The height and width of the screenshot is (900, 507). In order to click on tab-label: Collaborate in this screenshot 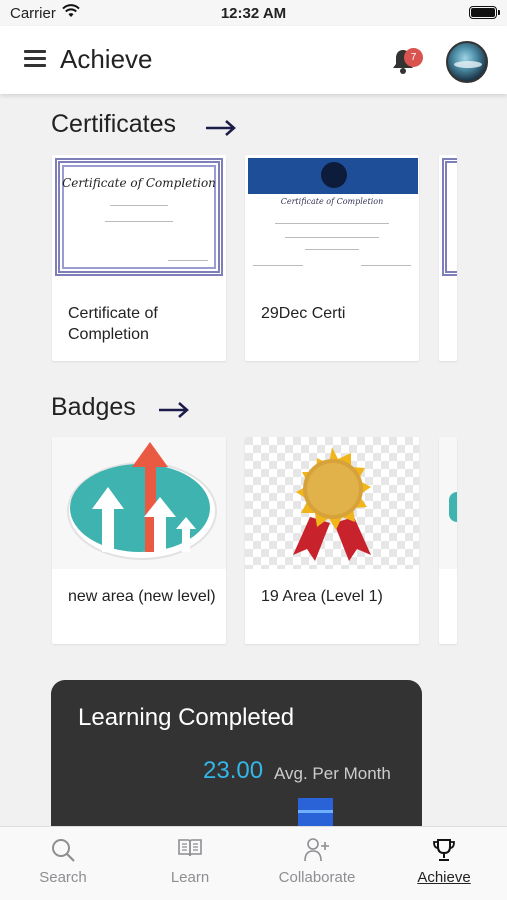, I will do `click(317, 877)`.